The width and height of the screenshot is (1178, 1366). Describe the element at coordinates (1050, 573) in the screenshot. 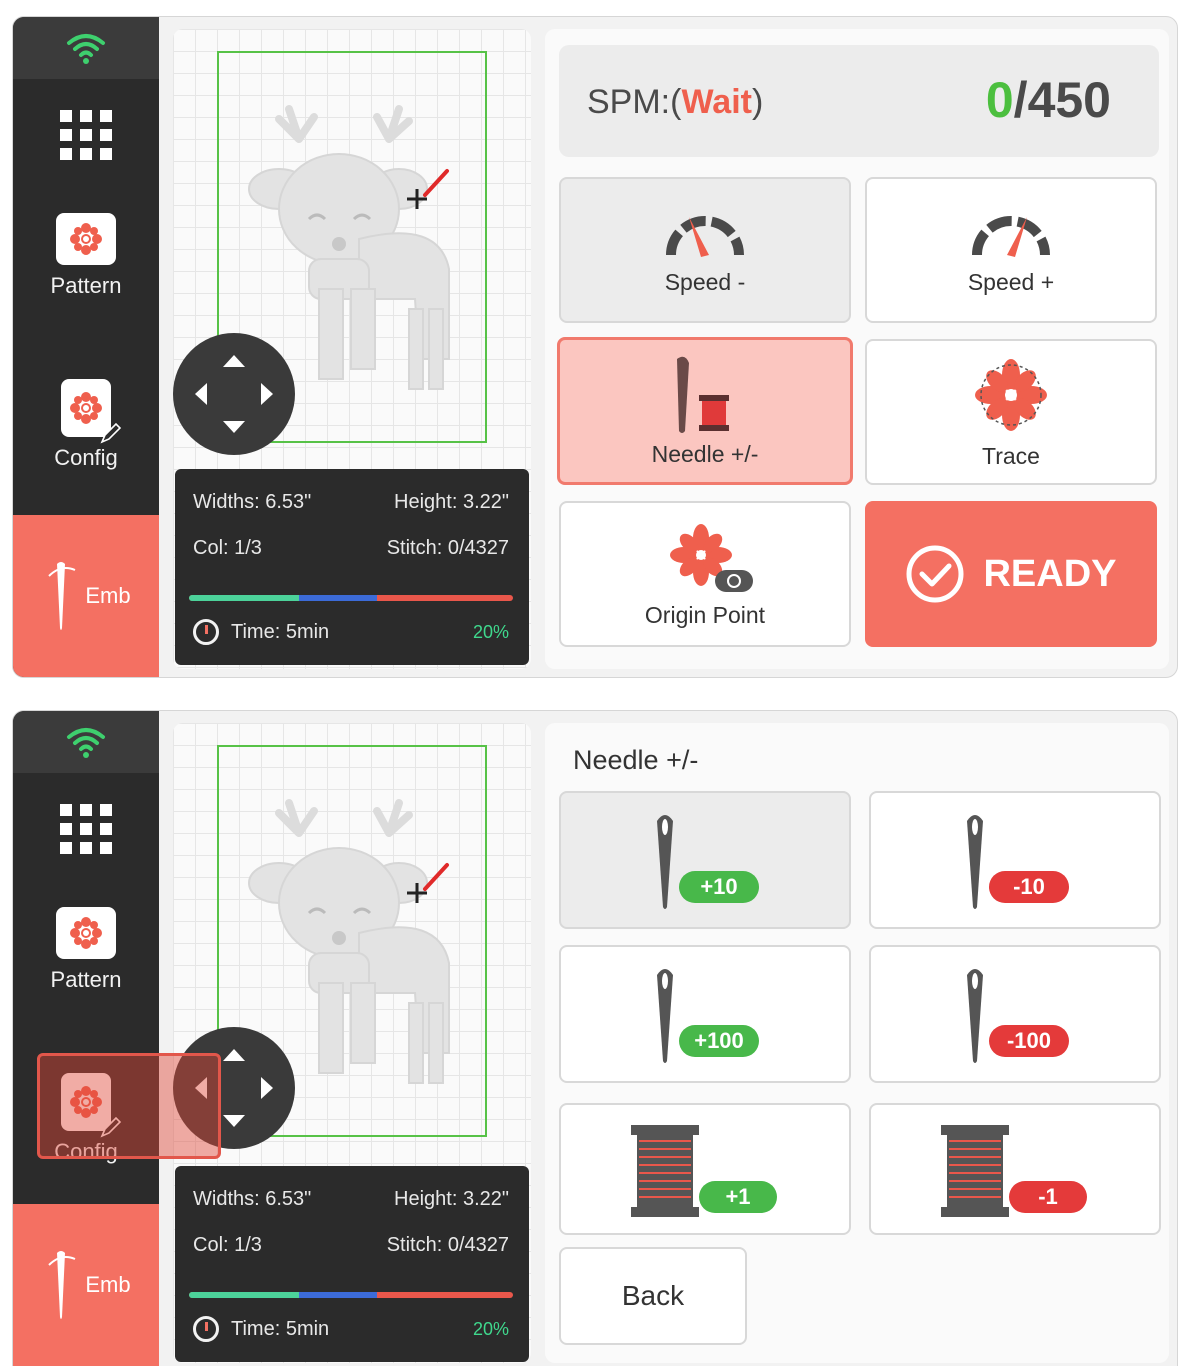

I see `button-label: READY` at that location.